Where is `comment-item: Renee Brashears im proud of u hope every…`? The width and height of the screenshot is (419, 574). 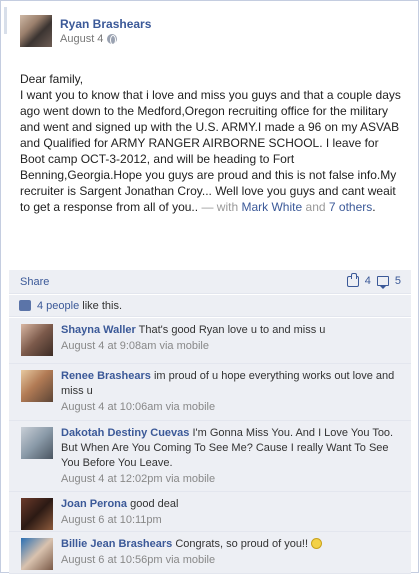 comment-item: Renee Brashears im proud of u hope every… is located at coordinates (210, 392).